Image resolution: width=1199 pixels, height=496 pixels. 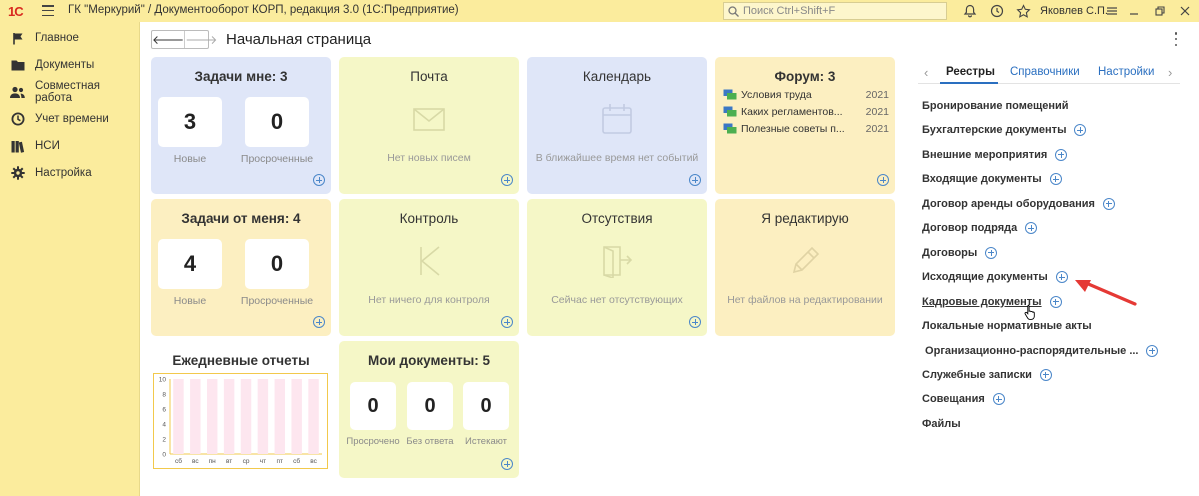 I want to click on register-item: Внешние мероприятия, so click(x=995, y=155).